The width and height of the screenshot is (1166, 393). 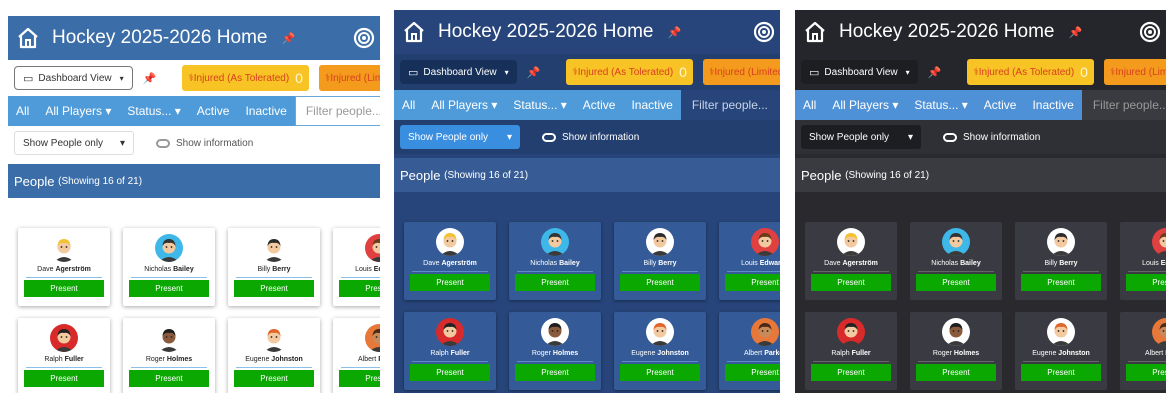 What do you see at coordinates (121, 78) in the screenshot?
I see `caret-down-icon: ▾` at bounding box center [121, 78].